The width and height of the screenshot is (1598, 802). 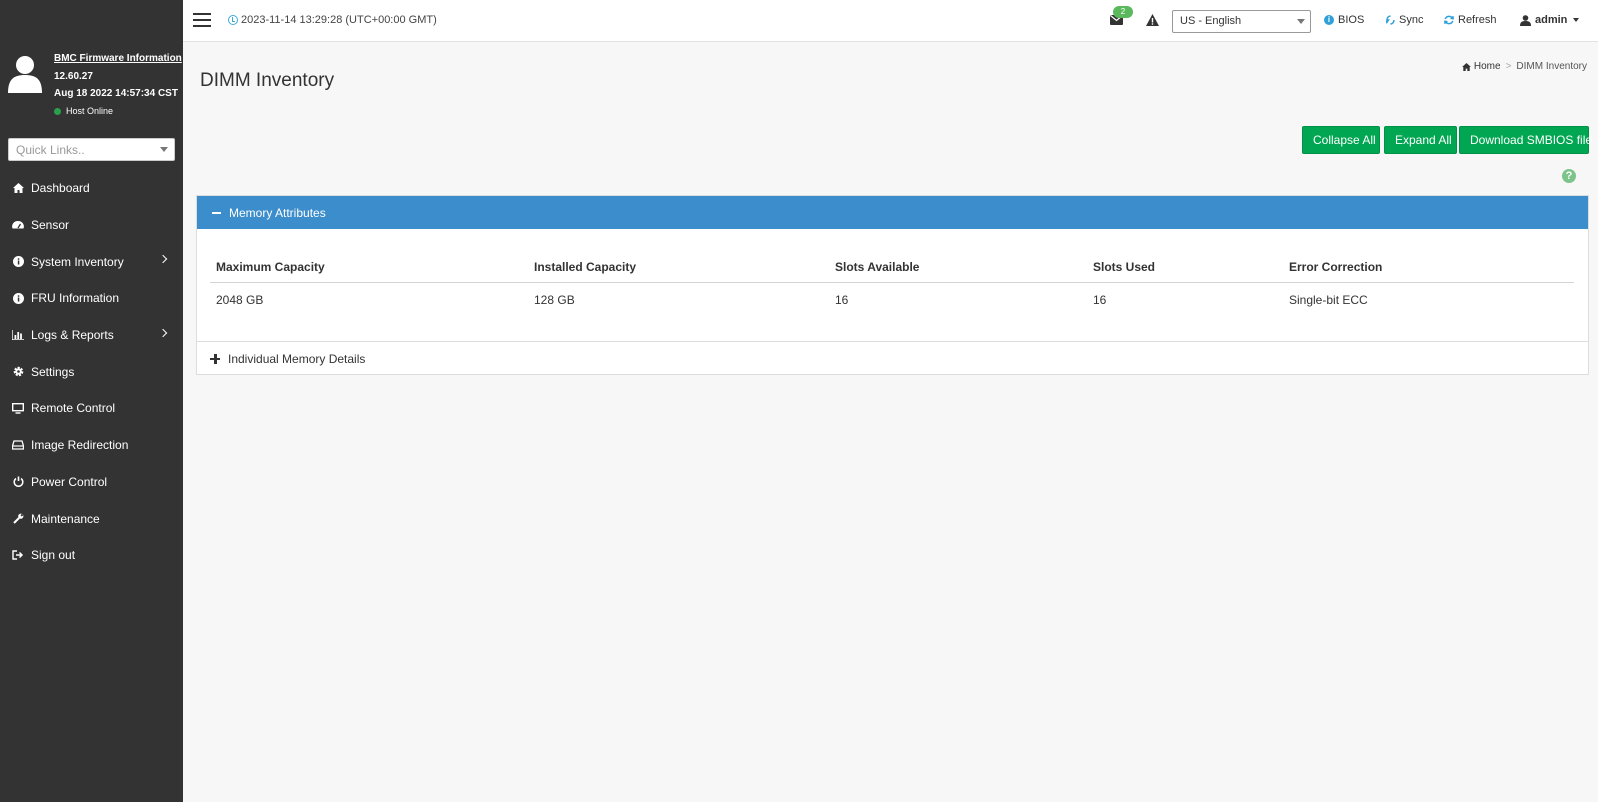 What do you see at coordinates (1185, 270) in the screenshot?
I see `column-header: Slots Used` at bounding box center [1185, 270].